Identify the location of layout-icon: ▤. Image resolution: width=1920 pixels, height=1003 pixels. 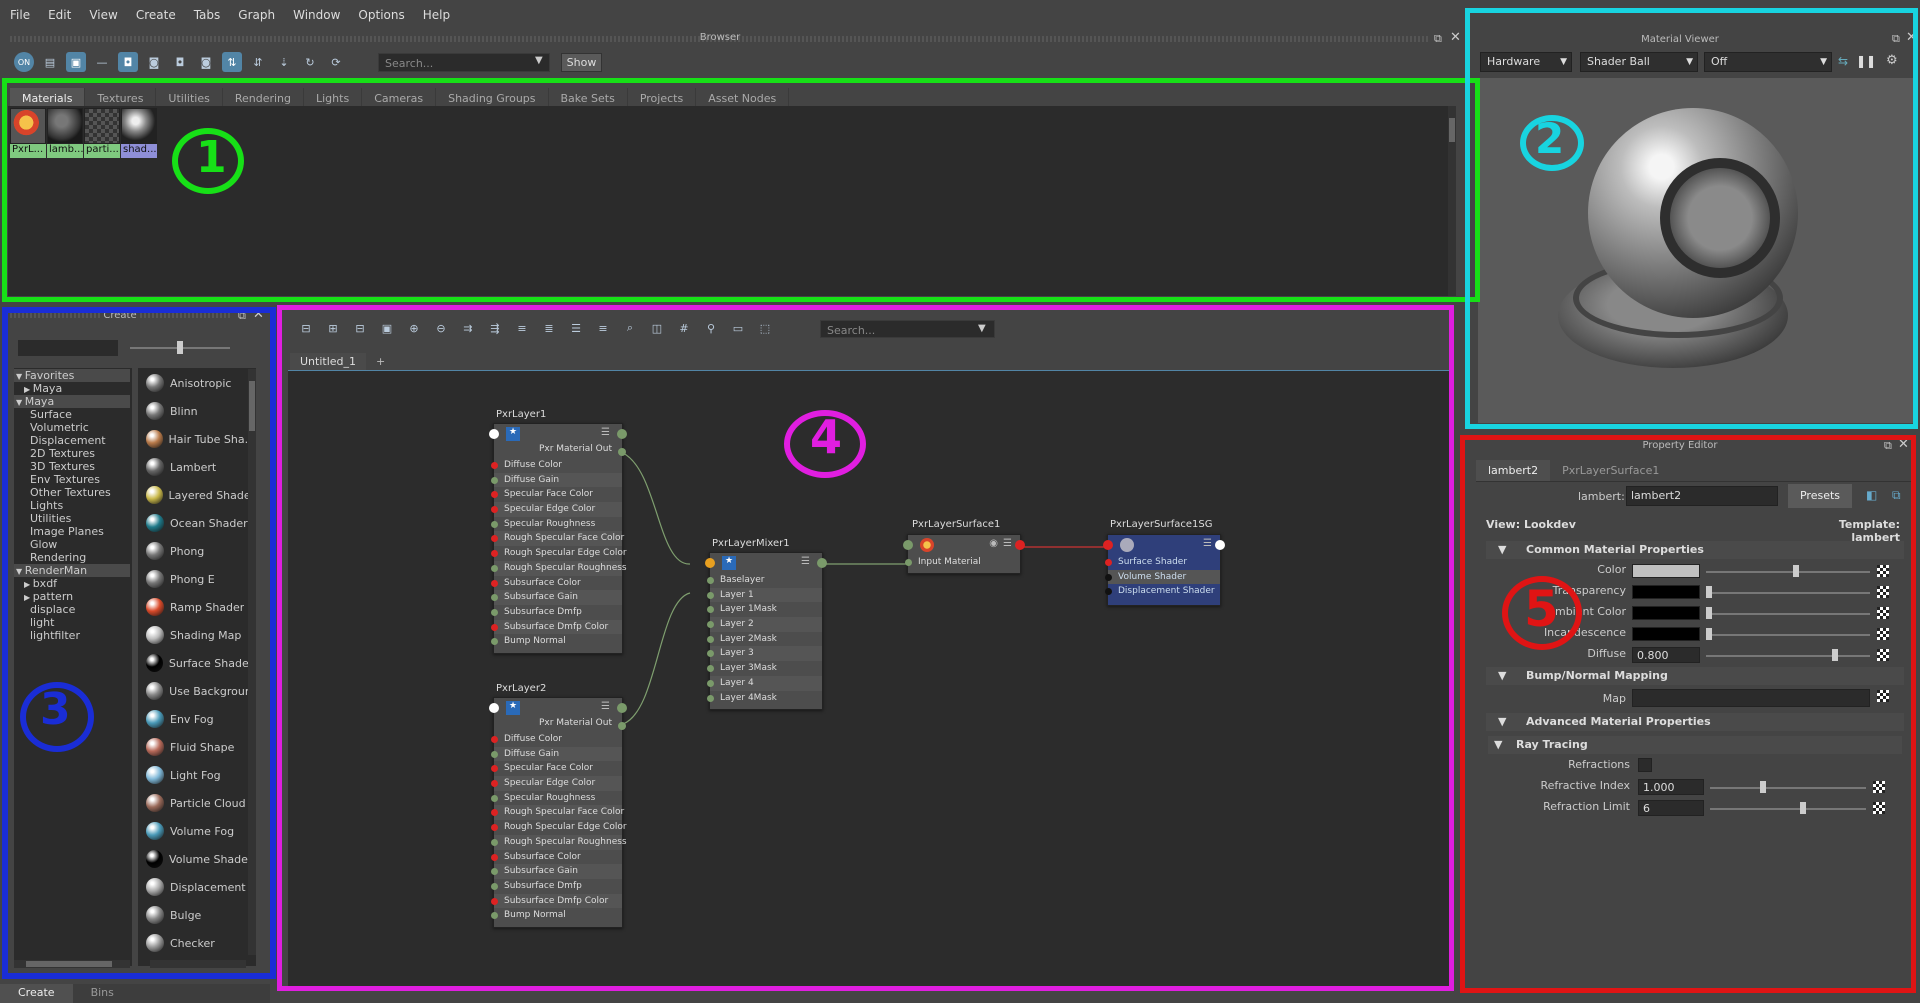
(50, 62).